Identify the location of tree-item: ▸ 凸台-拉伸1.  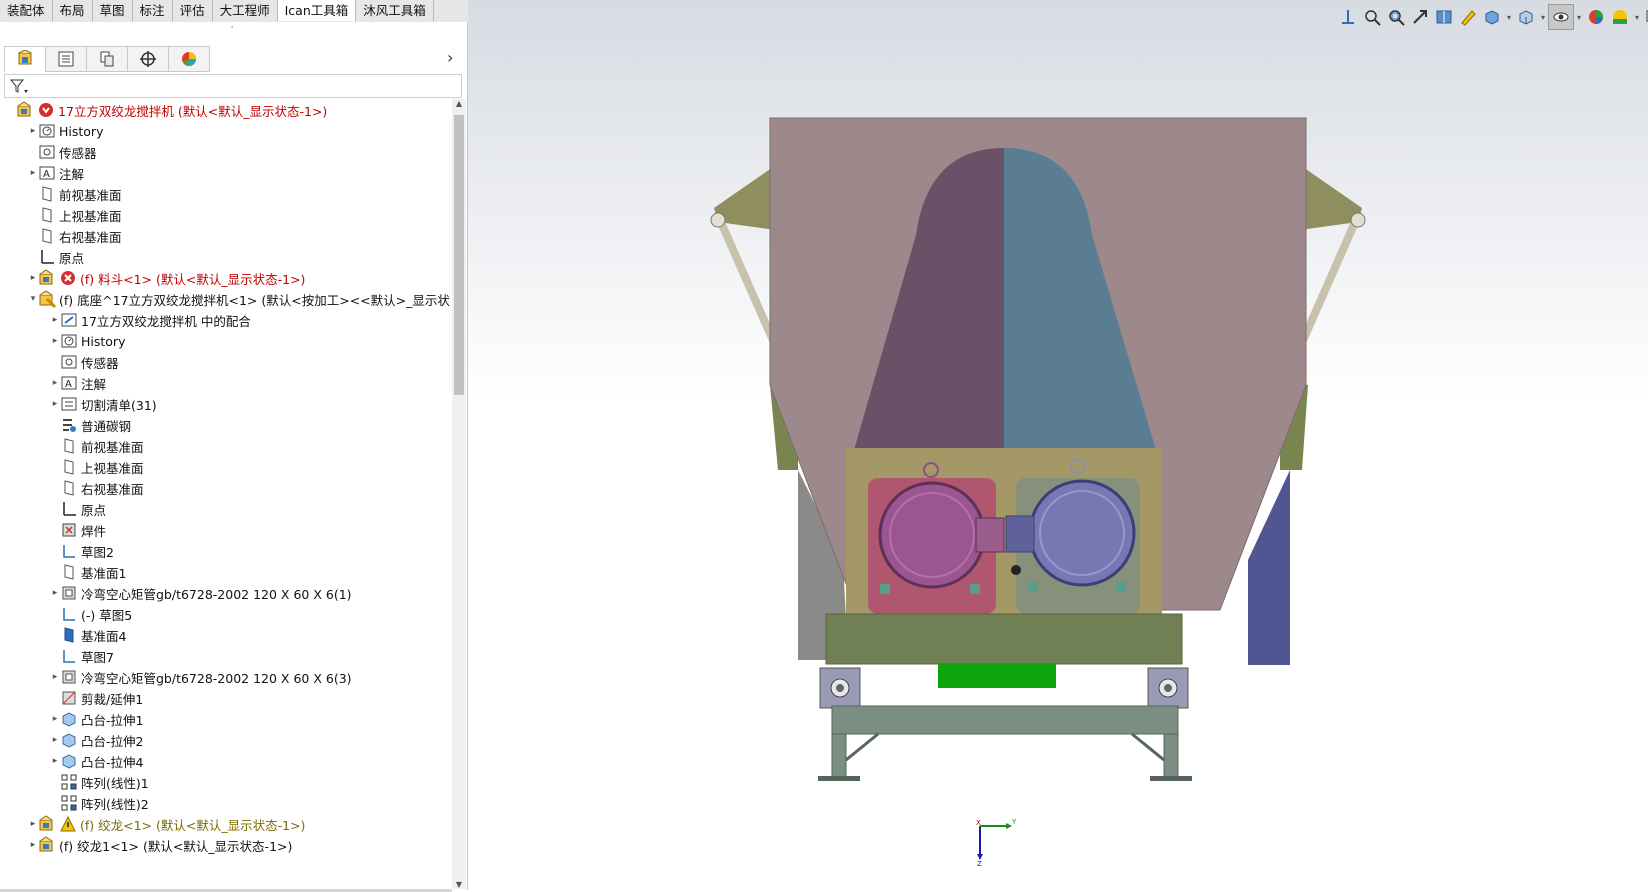
(71, 719).